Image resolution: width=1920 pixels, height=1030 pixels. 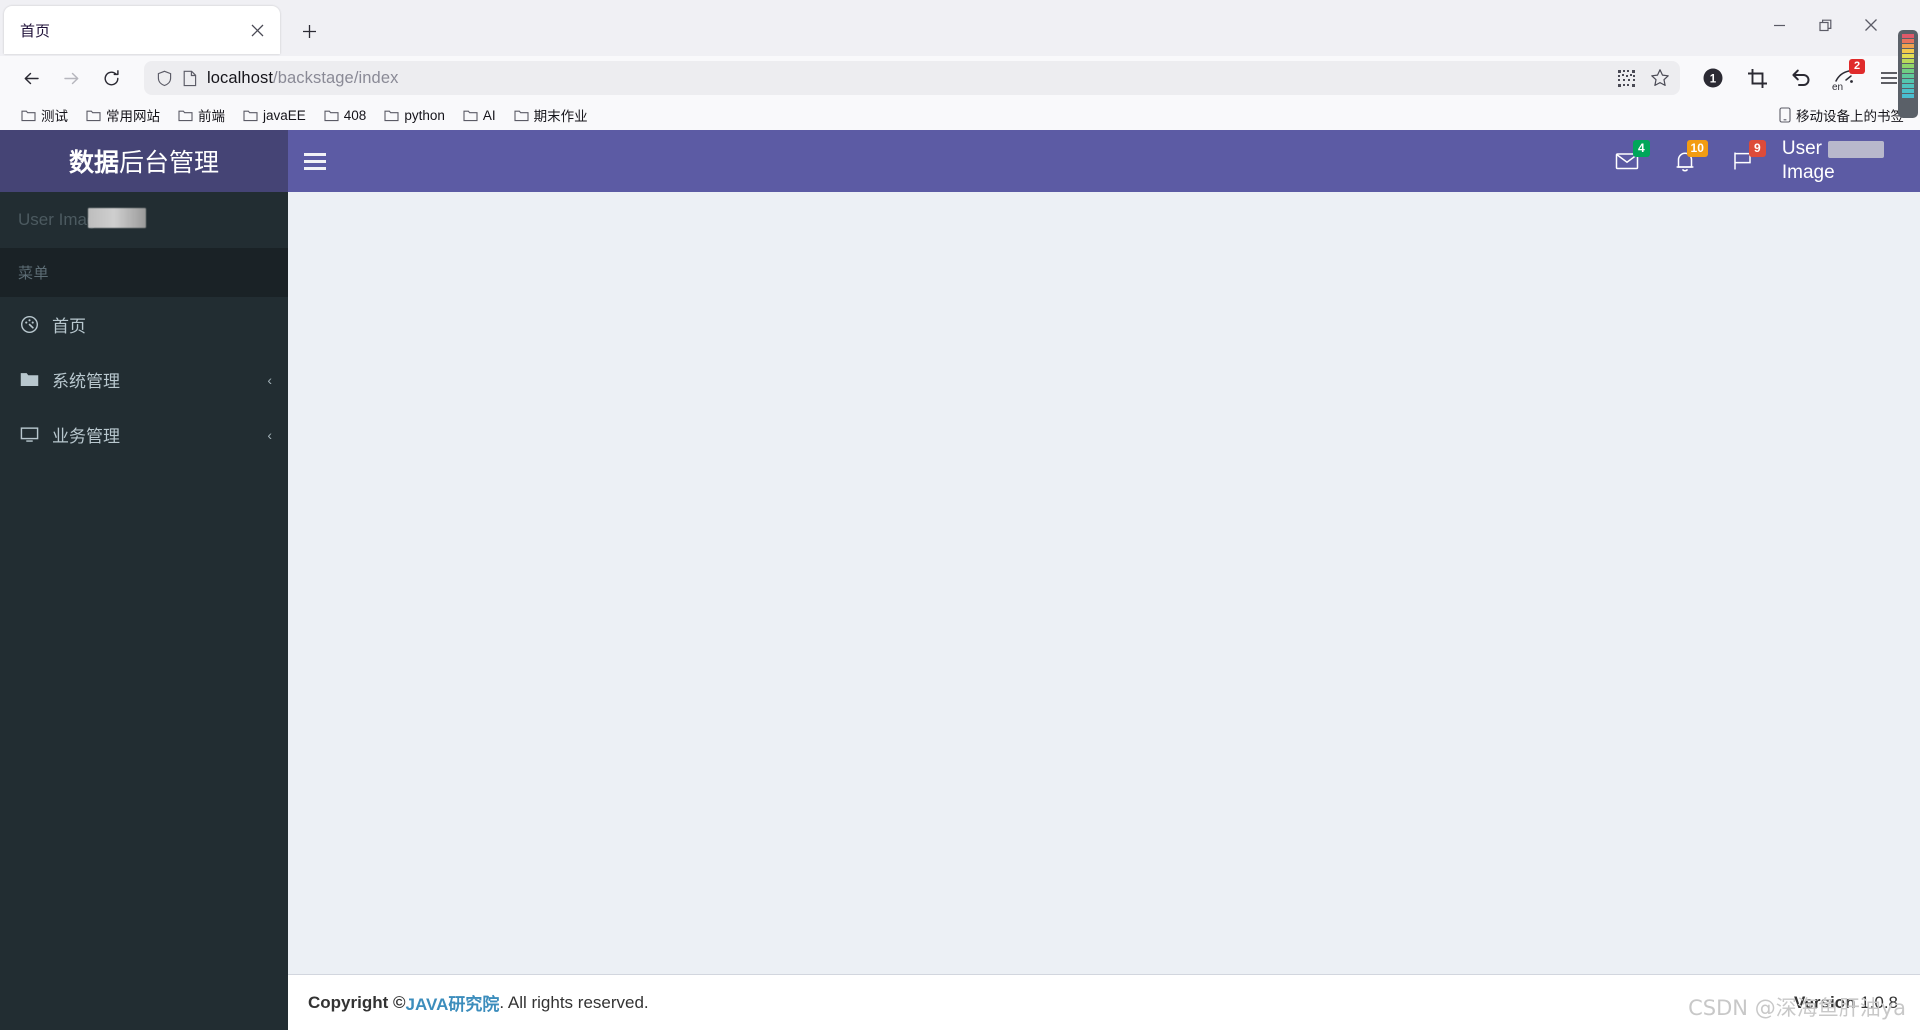 What do you see at coordinates (479, 115) in the screenshot?
I see `bookmark-item: AI` at bounding box center [479, 115].